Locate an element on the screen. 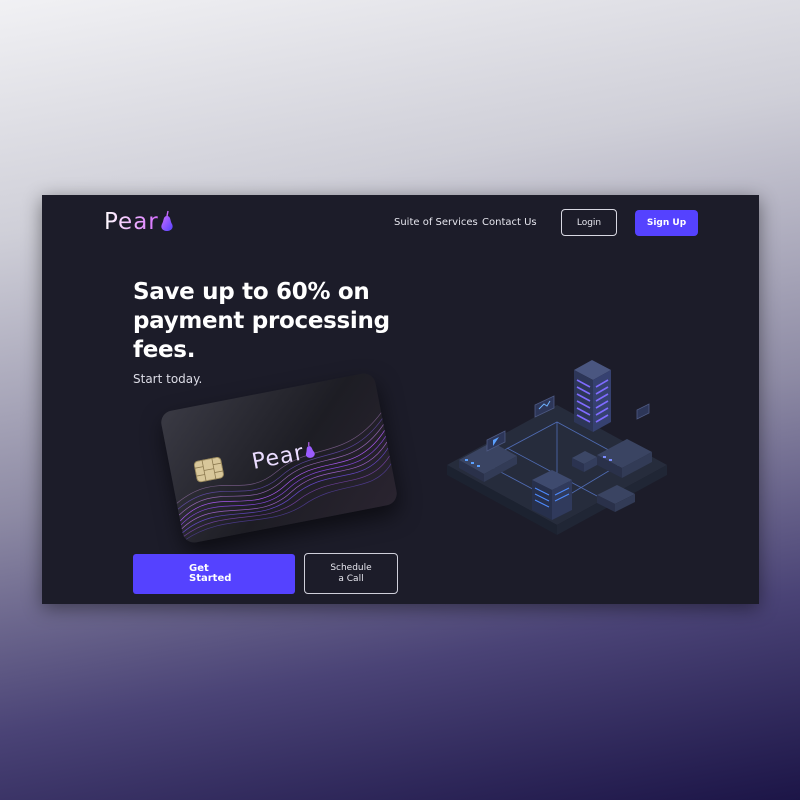 The height and width of the screenshot is (800, 800). payment-card-image: Pear is located at coordinates (279, 458).